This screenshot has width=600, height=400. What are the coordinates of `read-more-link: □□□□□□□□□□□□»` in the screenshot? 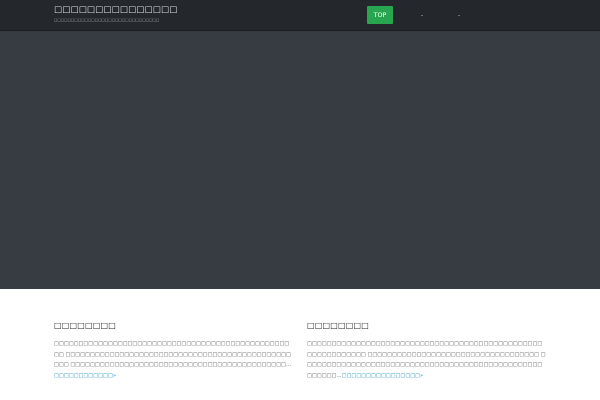 It's located at (85, 376).